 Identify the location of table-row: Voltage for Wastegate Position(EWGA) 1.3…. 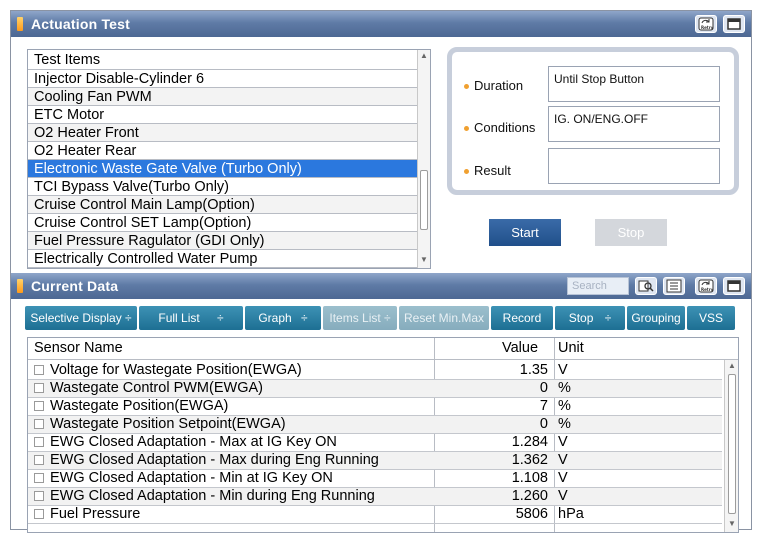
(375, 371).